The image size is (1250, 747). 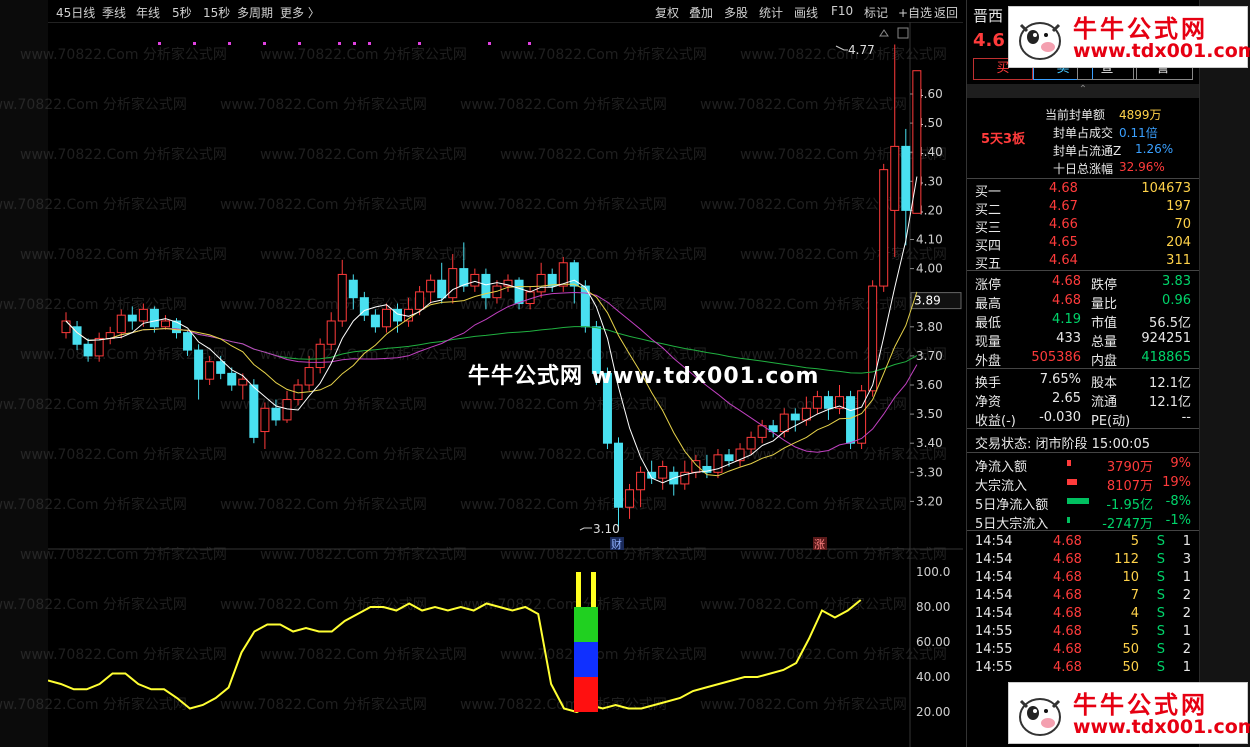 What do you see at coordinates (216, 12) in the screenshot?
I see `period-15sec: 15秒` at bounding box center [216, 12].